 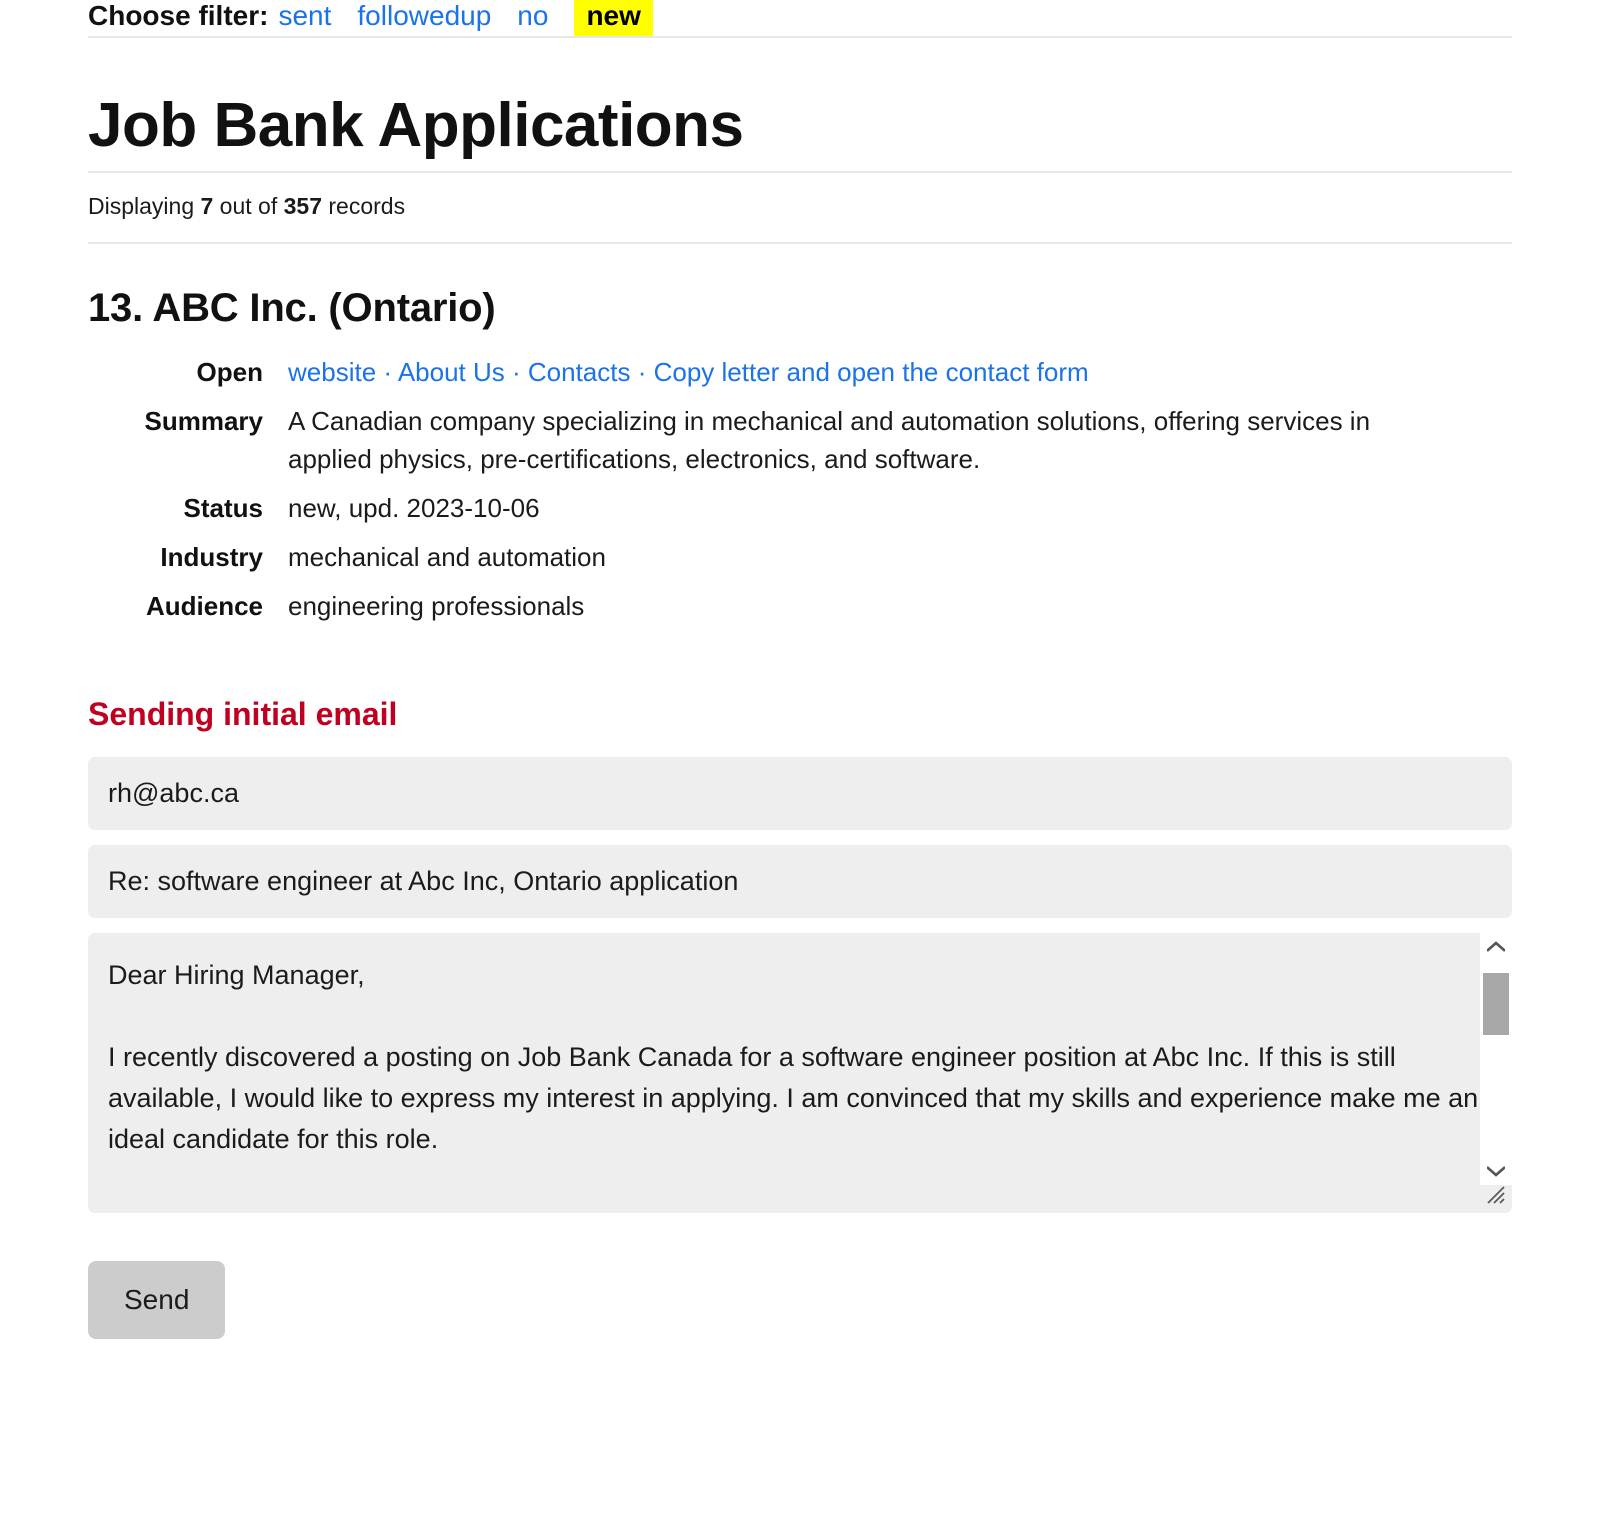 I want to click on filter-option-new: new, so click(x=613, y=18).